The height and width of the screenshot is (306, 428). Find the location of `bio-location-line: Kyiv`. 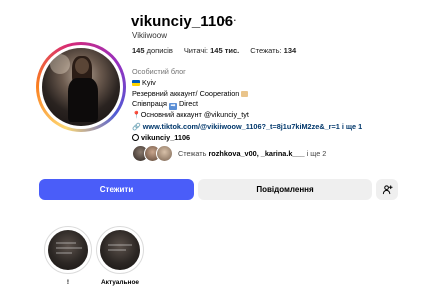

bio-location-line: Kyiv is located at coordinates (247, 83).